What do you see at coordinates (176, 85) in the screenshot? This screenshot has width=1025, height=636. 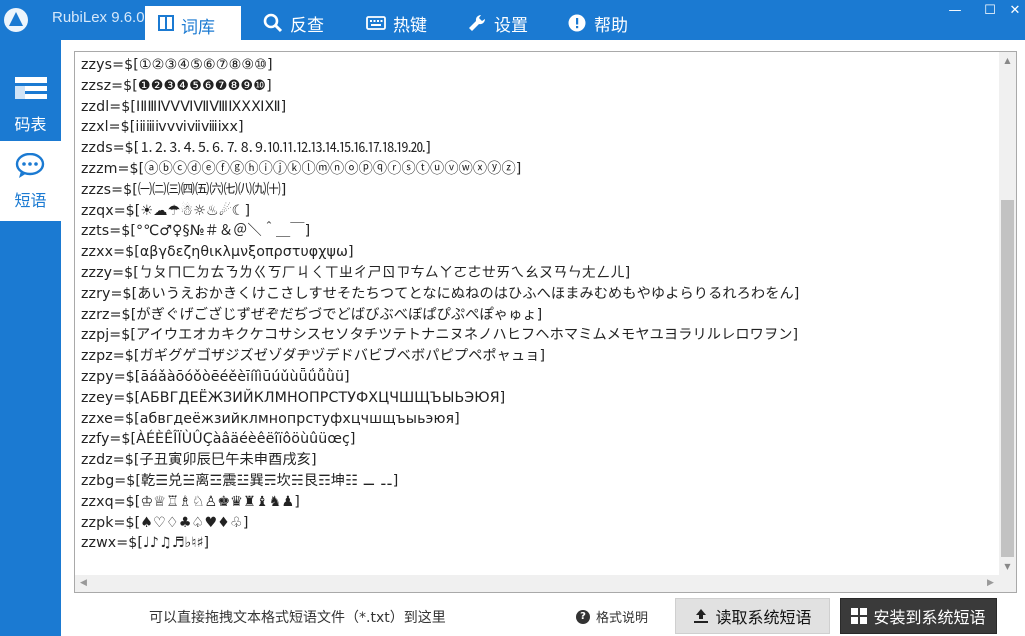 I see `phrase-line: zzsz=$[❶❷❸❹❺❻❼❽❾❿]` at bounding box center [176, 85].